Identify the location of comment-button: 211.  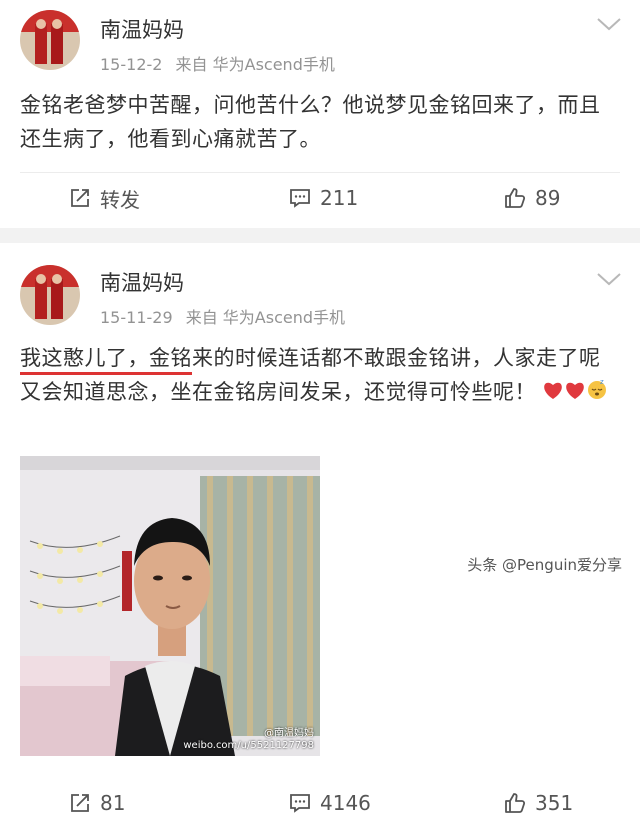
(323, 198).